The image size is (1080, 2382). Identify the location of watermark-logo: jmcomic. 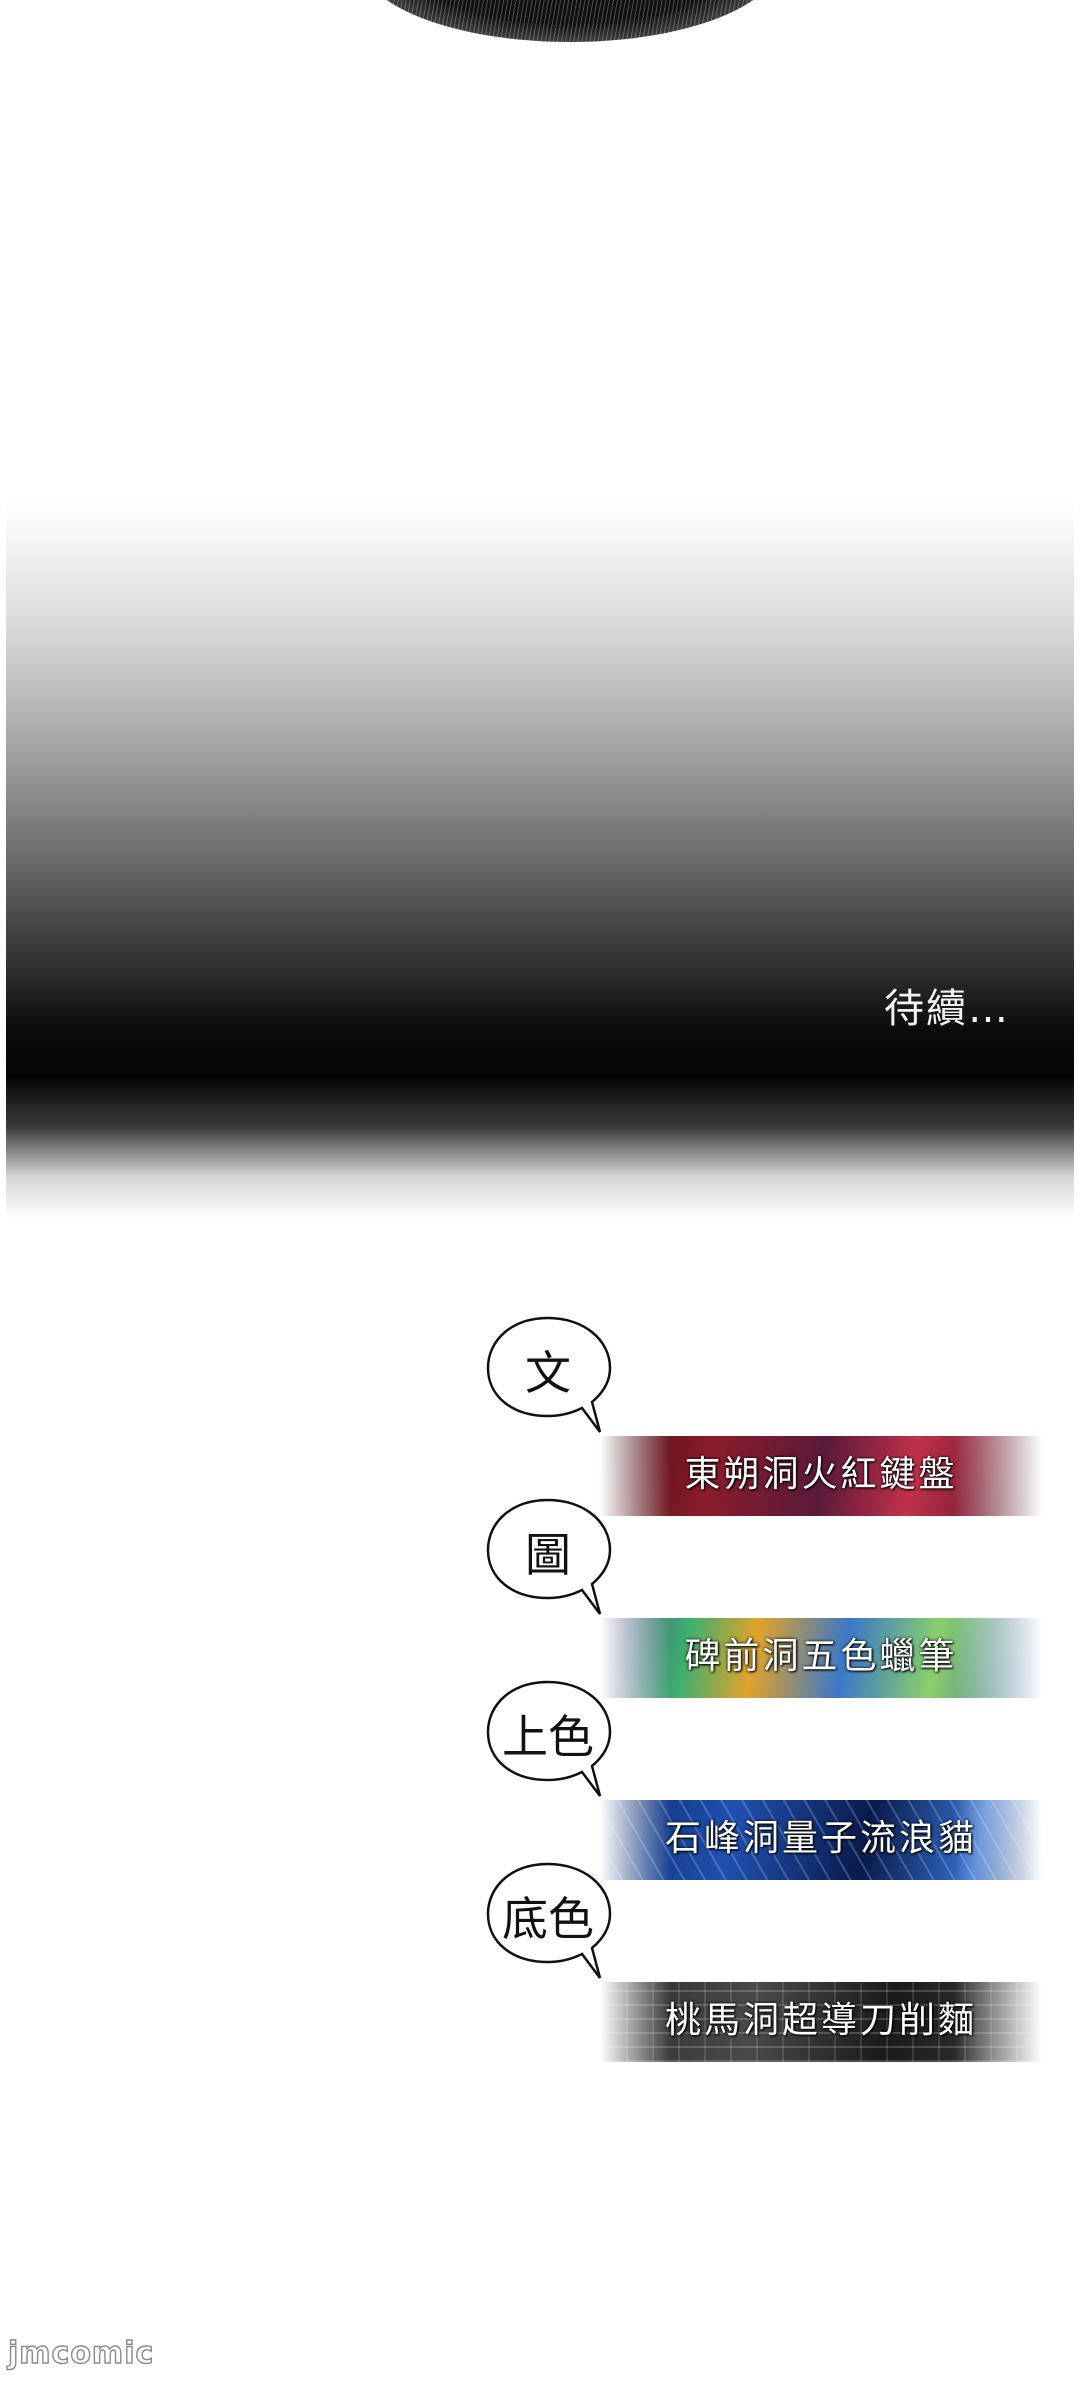
(81, 2353).